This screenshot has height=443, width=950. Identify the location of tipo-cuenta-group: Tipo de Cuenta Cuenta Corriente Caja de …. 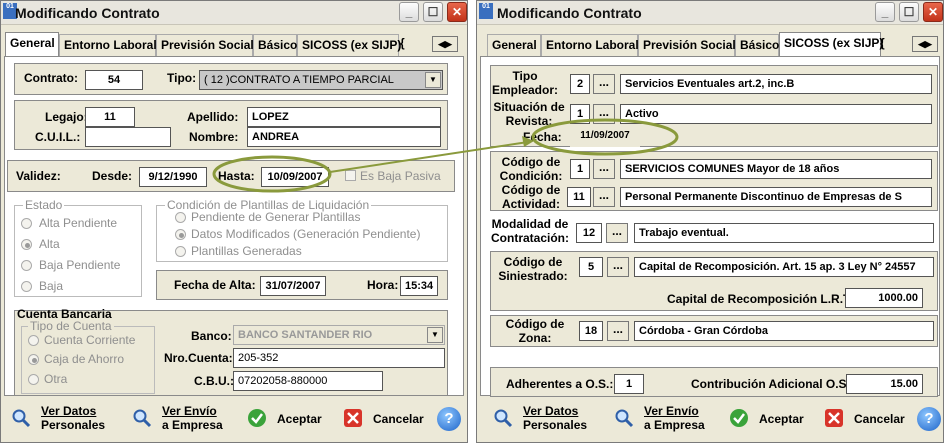
(88, 356).